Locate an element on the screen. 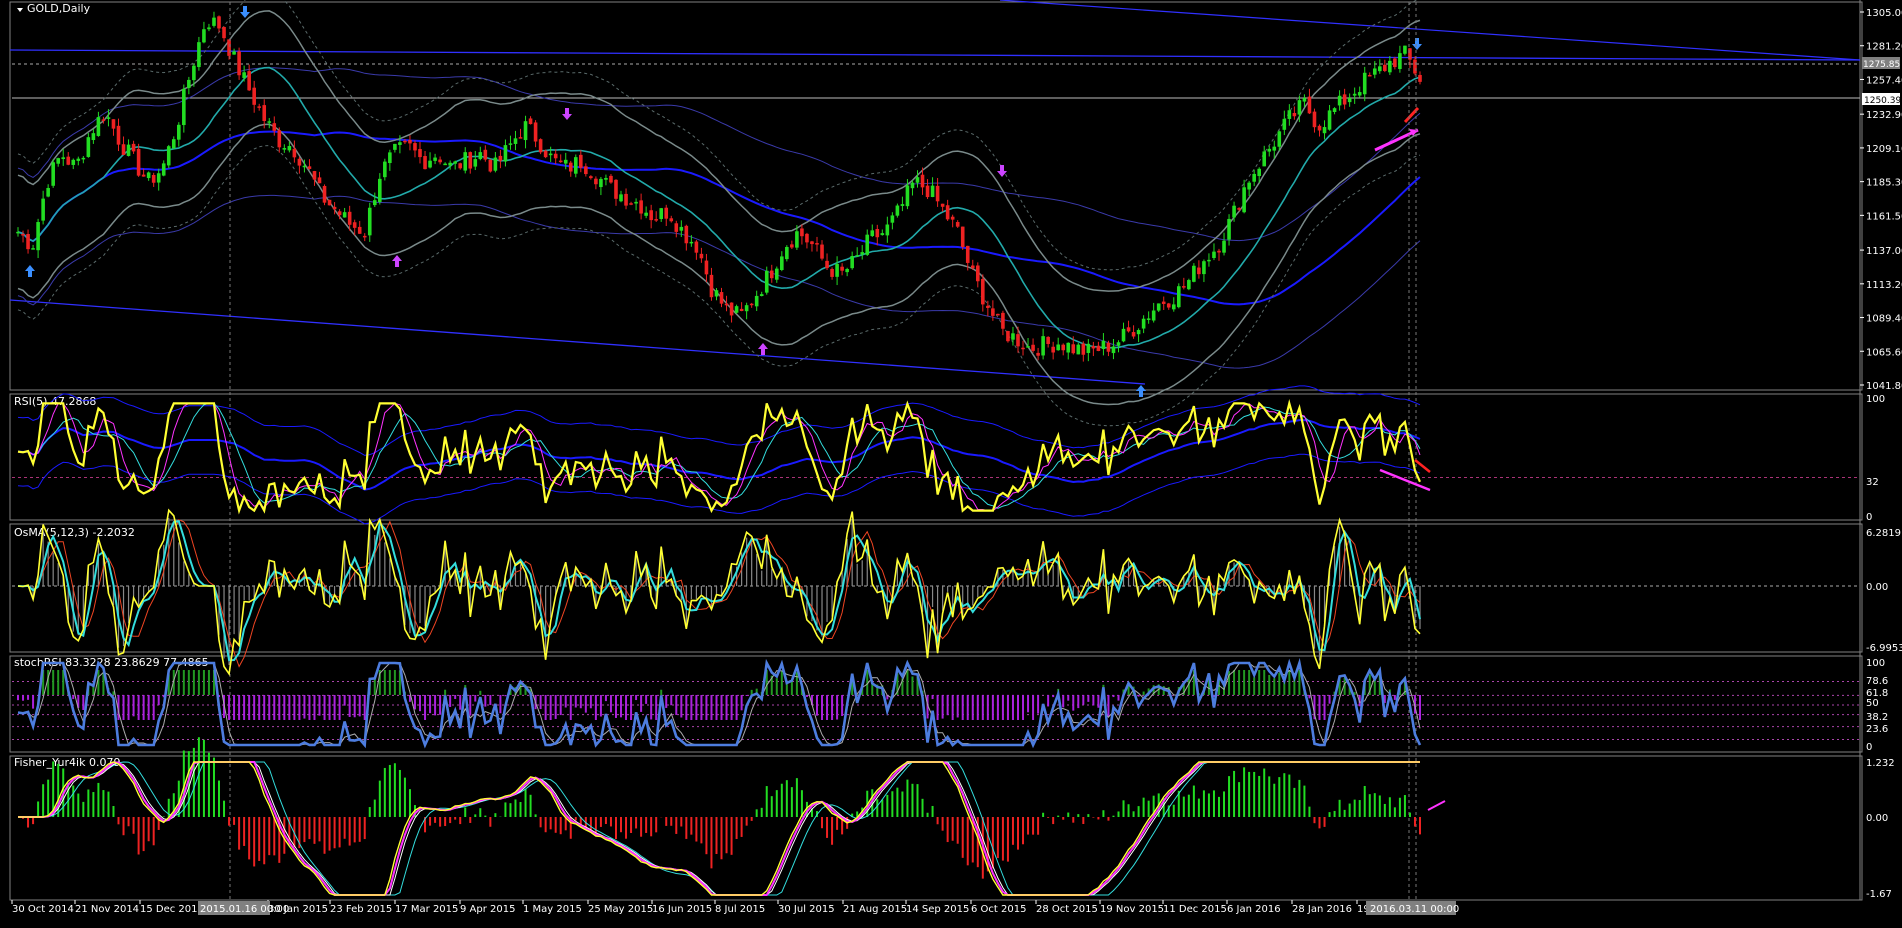 The image size is (1902, 928). price-marker-2: 1250.39 is located at coordinates (1882, 101).